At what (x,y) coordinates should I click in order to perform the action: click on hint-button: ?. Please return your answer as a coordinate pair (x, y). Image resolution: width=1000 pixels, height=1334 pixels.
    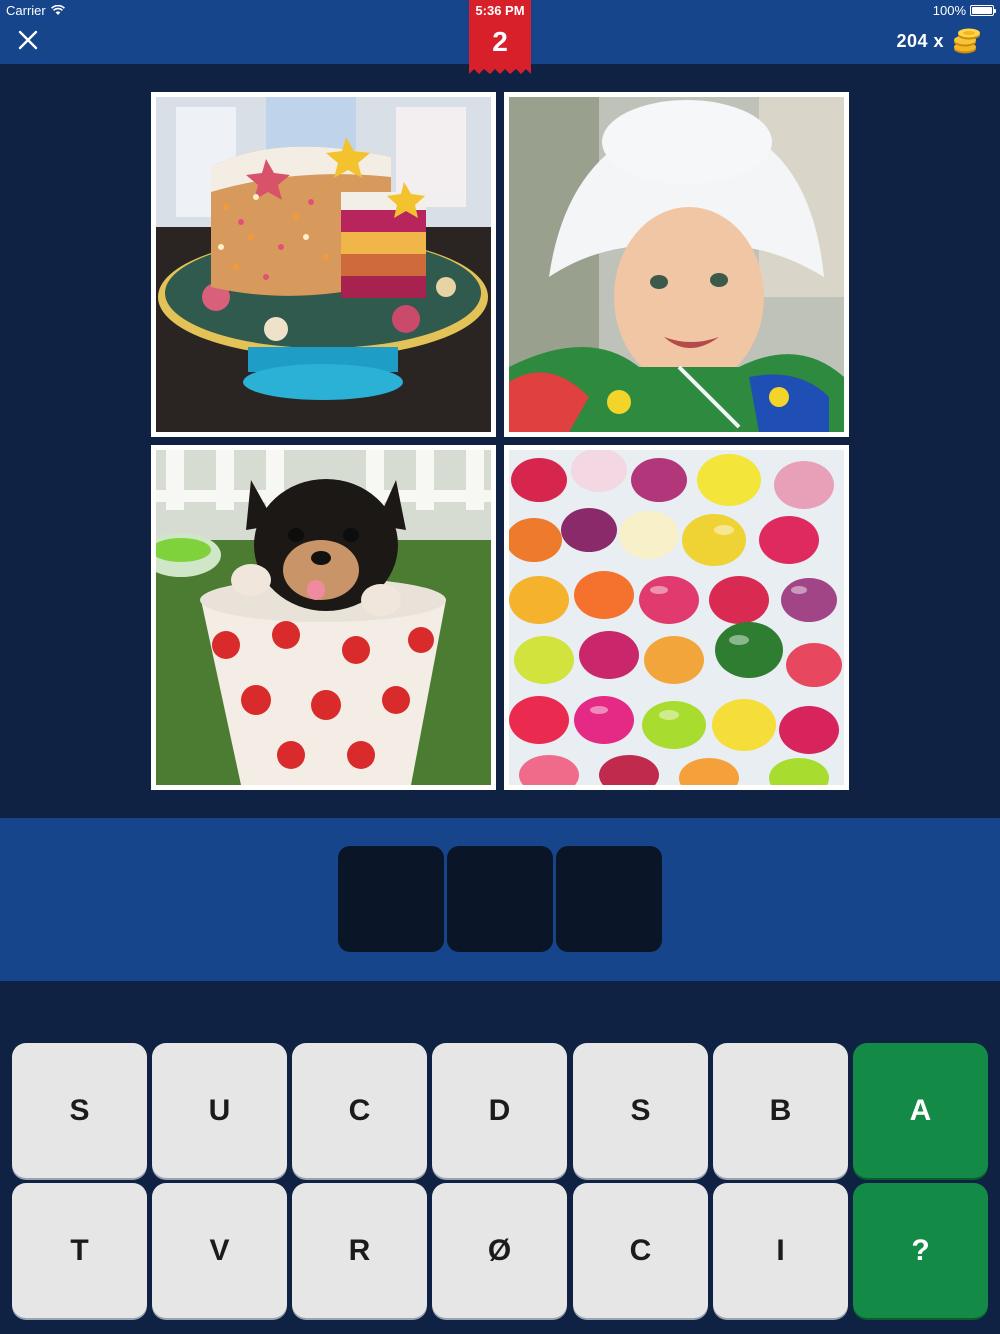
    Looking at the image, I should click on (920, 1250).